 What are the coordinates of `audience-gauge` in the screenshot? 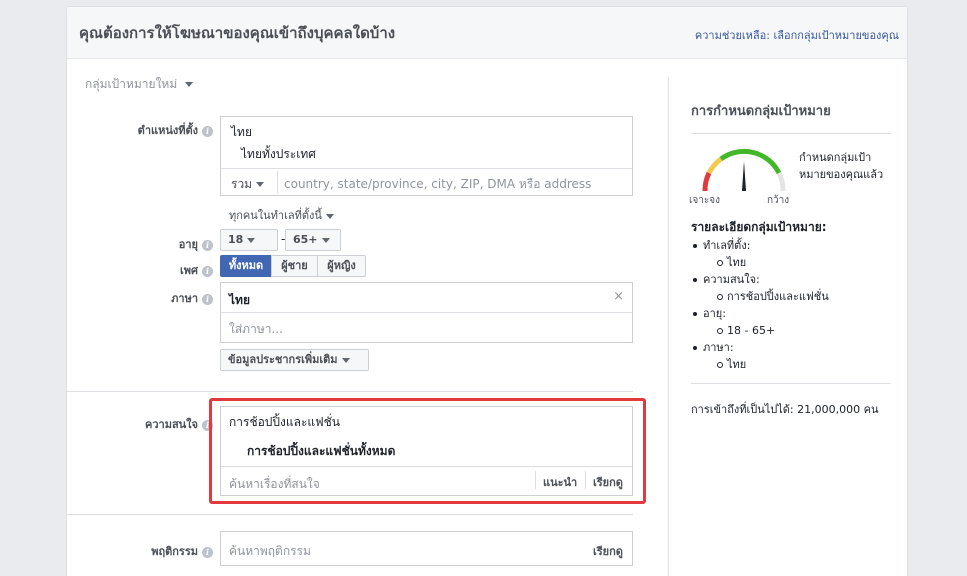 It's located at (744, 170).